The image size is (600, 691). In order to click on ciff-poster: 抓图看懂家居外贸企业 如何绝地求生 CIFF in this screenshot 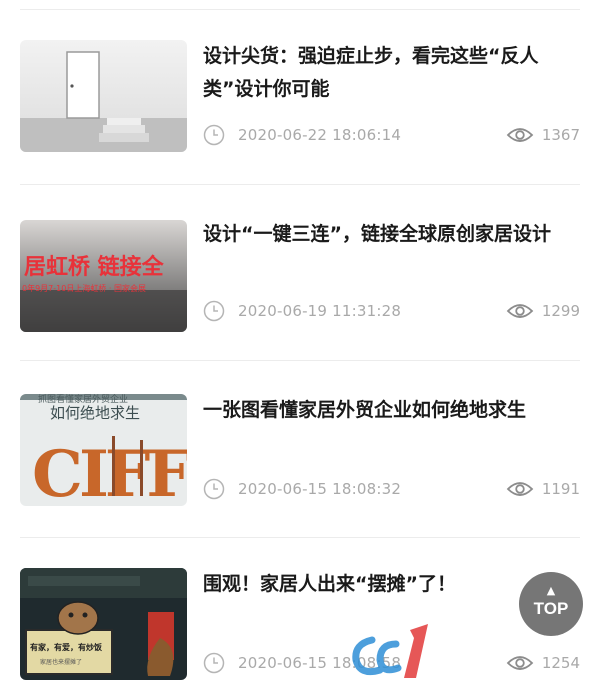, I will do `click(103, 450)`.